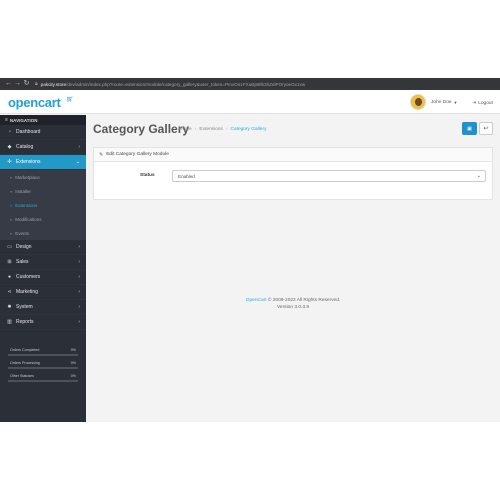  I want to click on user-menu: John Doe ▼, so click(434, 102).